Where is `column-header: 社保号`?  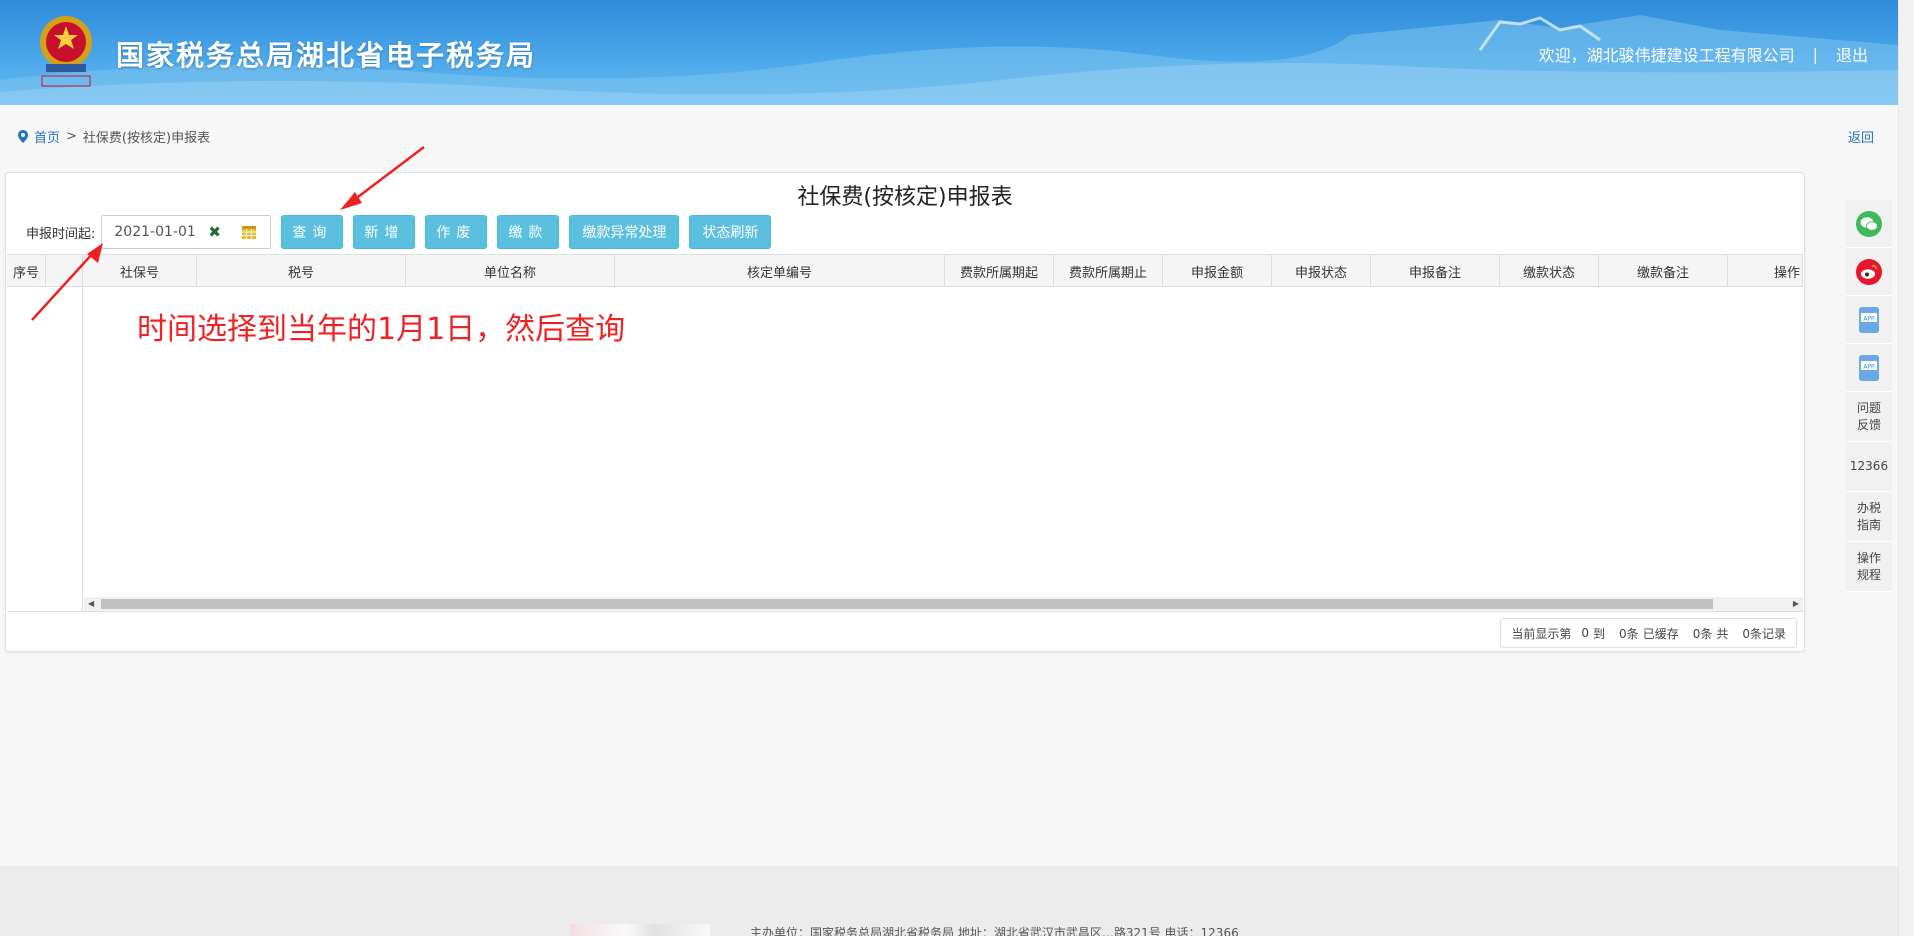
column-header: 社保号 is located at coordinates (140, 271).